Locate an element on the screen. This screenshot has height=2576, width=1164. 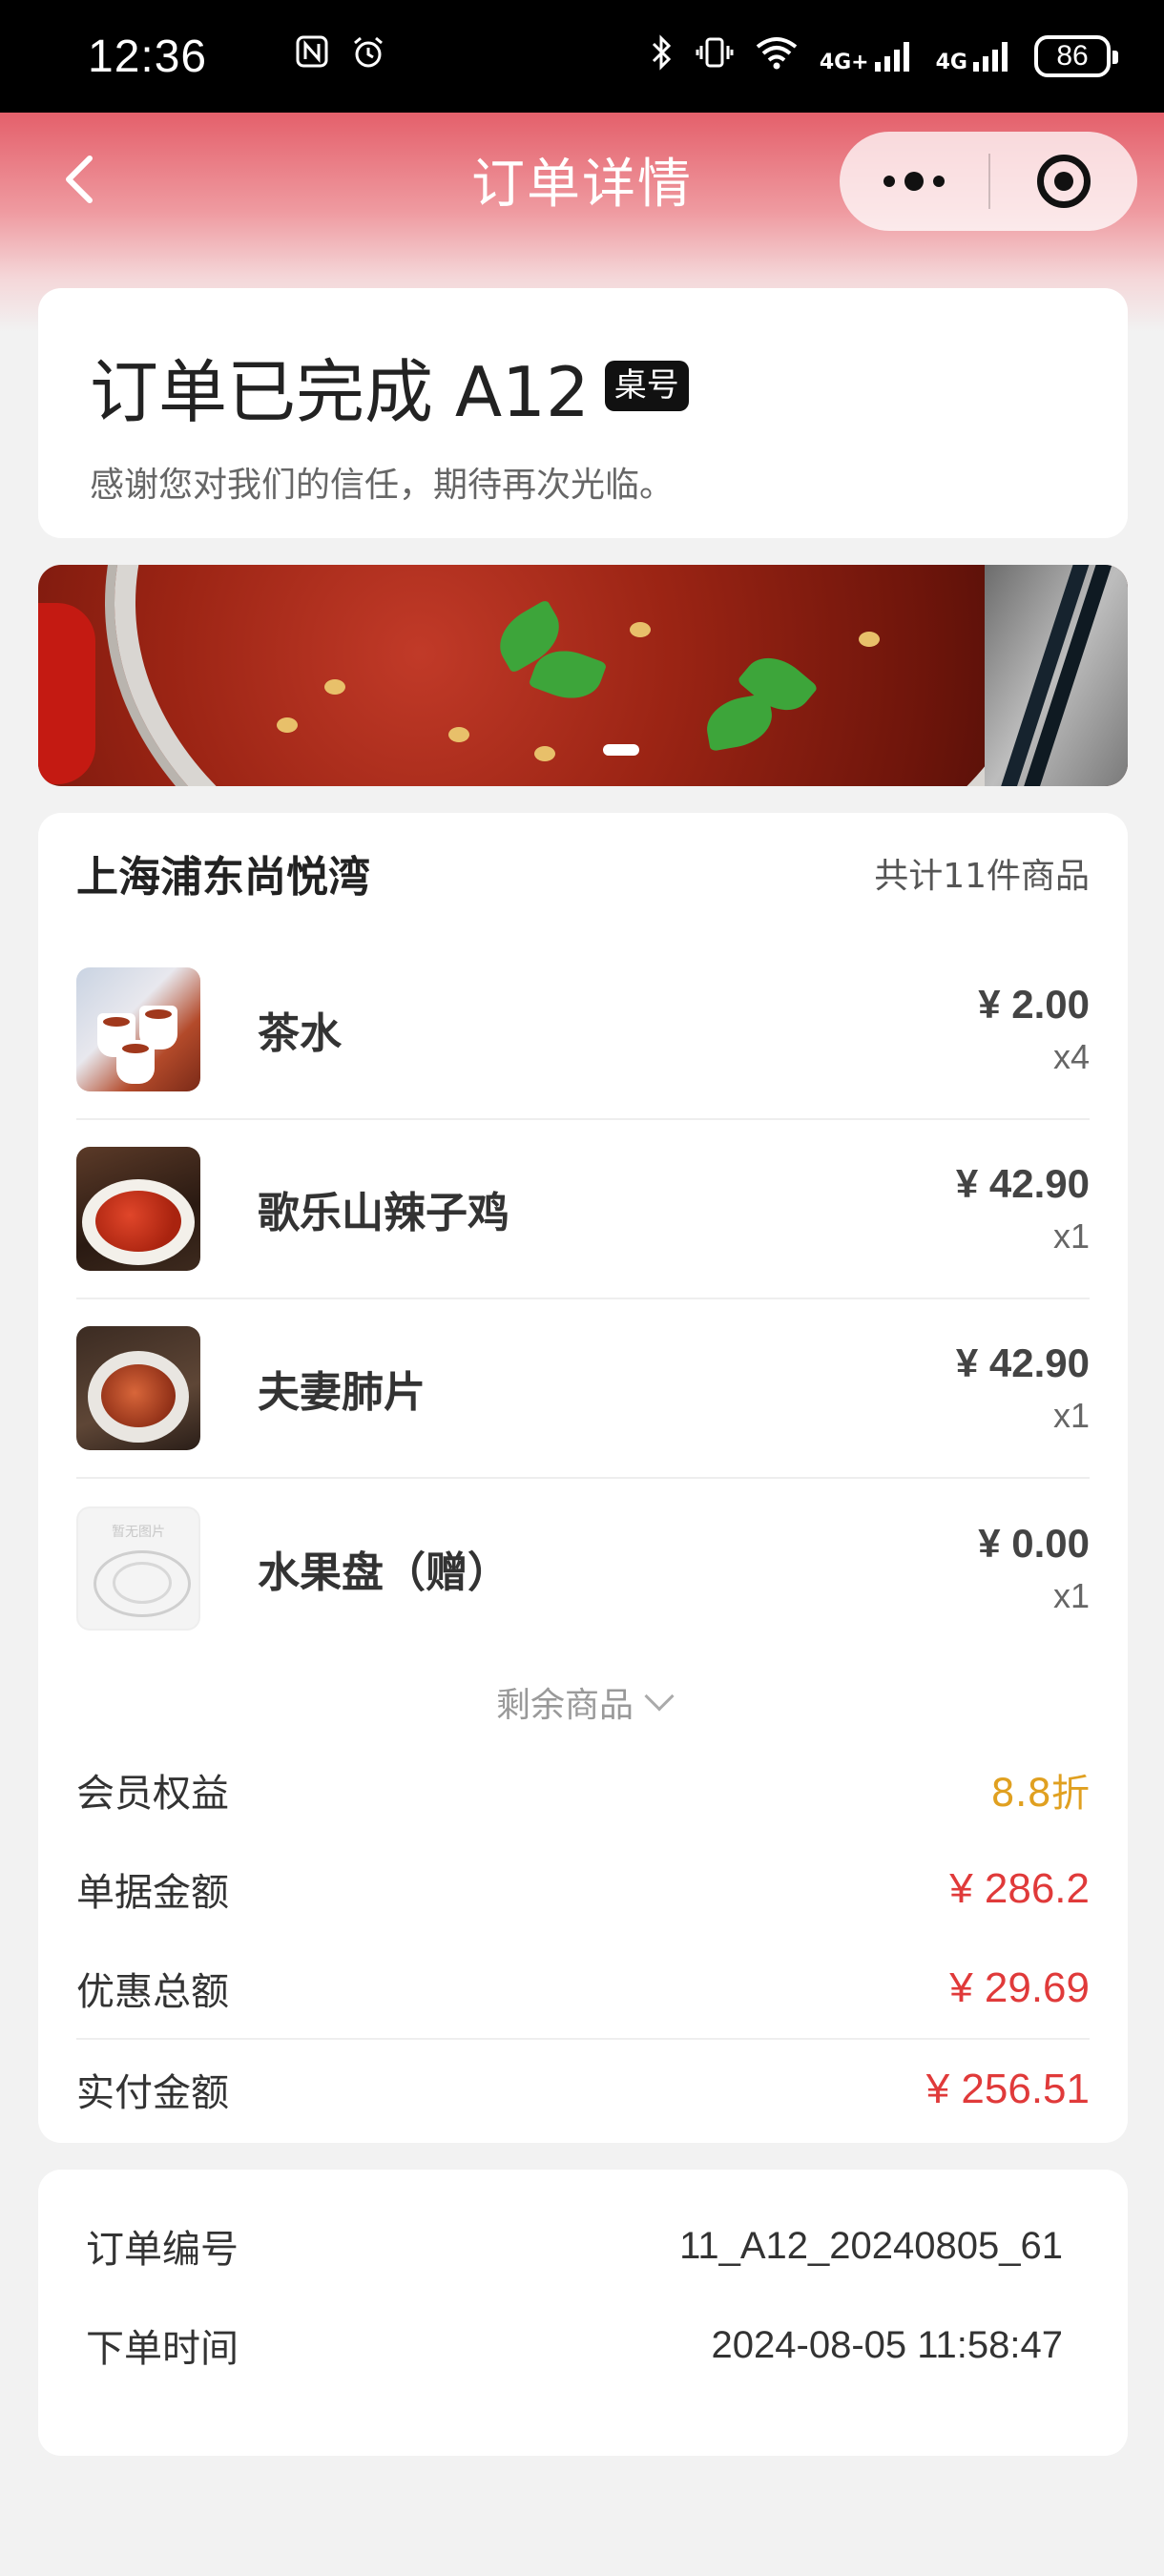
member-benefit-label: 会员权益 is located at coordinates (153, 1794).